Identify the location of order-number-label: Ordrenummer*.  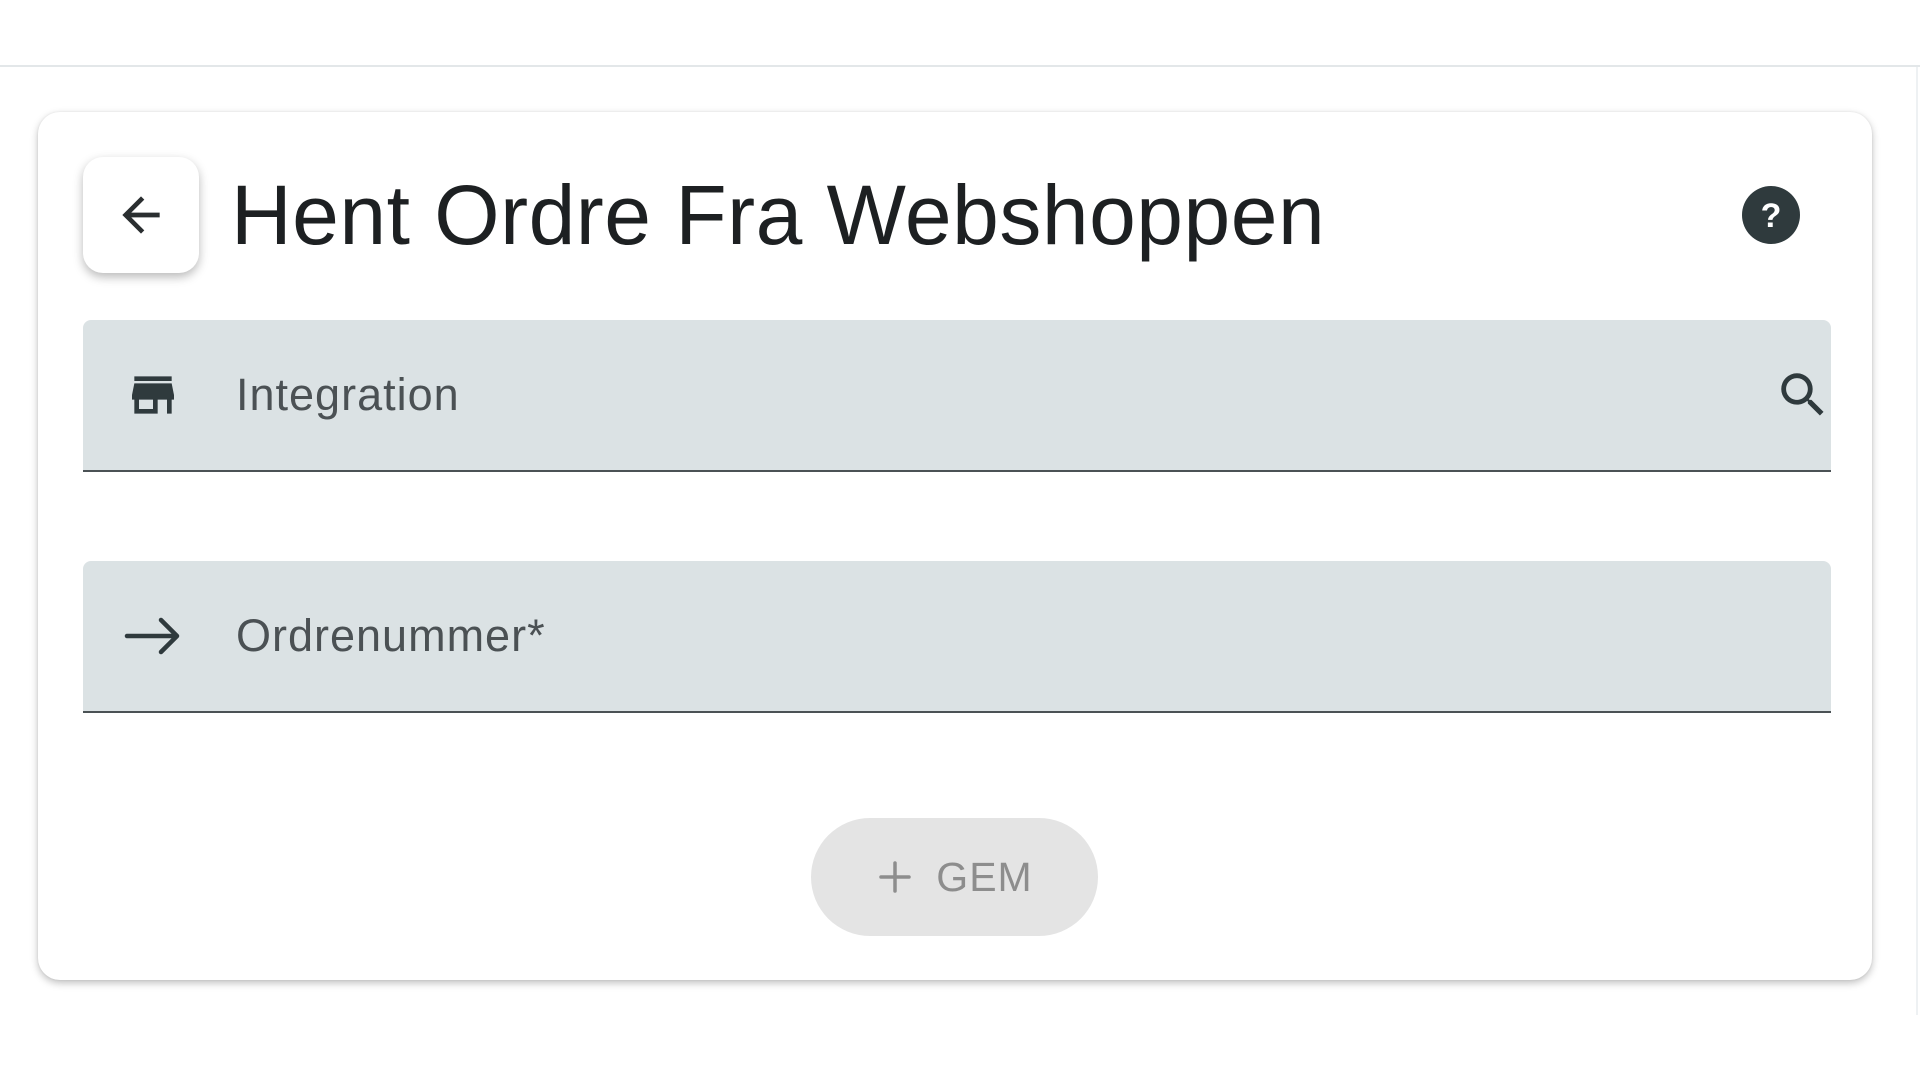
(391, 635).